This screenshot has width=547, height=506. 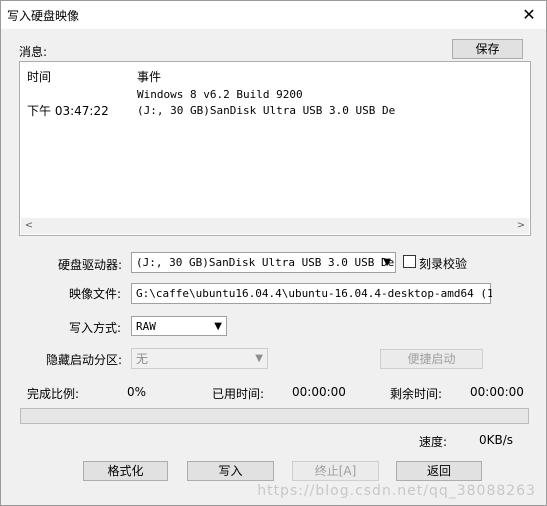 What do you see at coordinates (416, 394) in the screenshot?
I see `remaining-label: 剩余时间:` at bounding box center [416, 394].